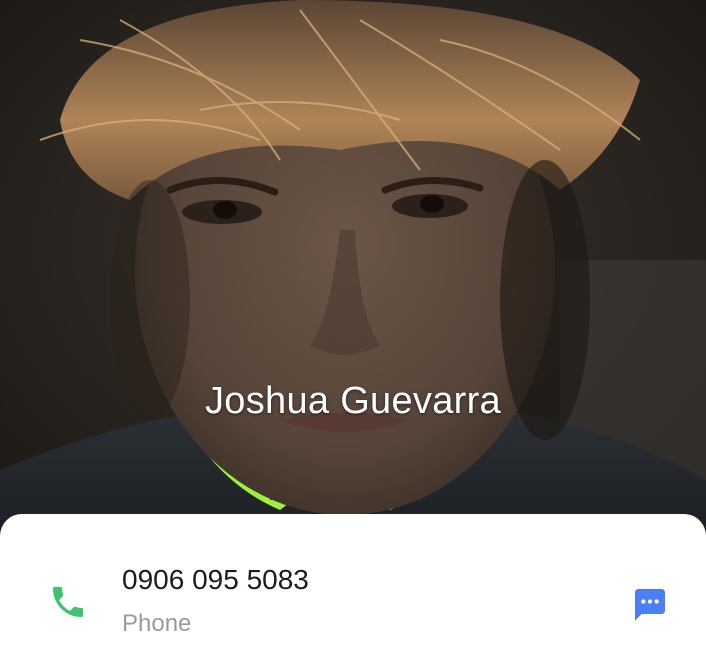 The image size is (706, 659). Describe the element at coordinates (157, 623) in the screenshot. I see `phone-type-label: Phone` at that location.